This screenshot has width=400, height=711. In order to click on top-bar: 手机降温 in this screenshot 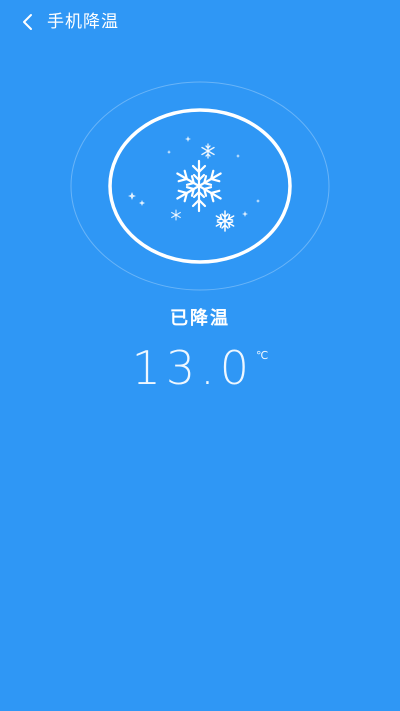, I will do `click(200, 23)`.